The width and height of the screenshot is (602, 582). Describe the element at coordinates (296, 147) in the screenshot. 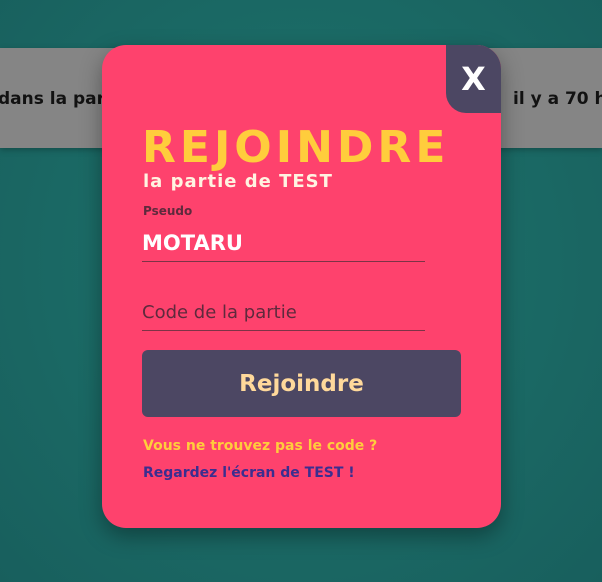

I see `modal-title: REJOINDRE` at that location.